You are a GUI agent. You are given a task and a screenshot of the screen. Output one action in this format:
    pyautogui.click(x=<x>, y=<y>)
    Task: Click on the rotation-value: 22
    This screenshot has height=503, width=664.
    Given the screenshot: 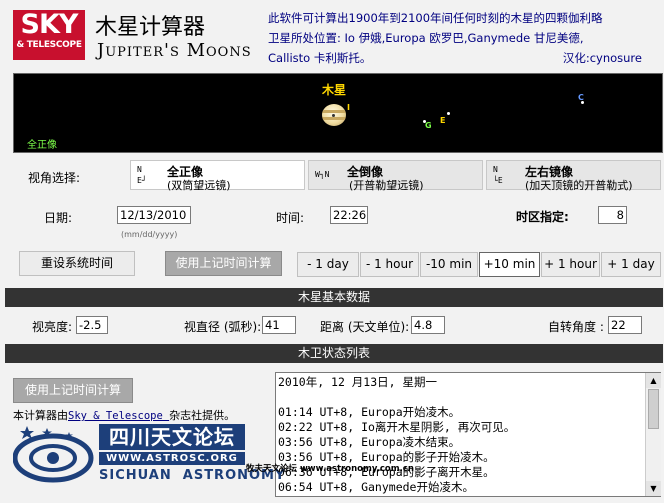 What is the action you would take?
    pyautogui.click(x=625, y=325)
    